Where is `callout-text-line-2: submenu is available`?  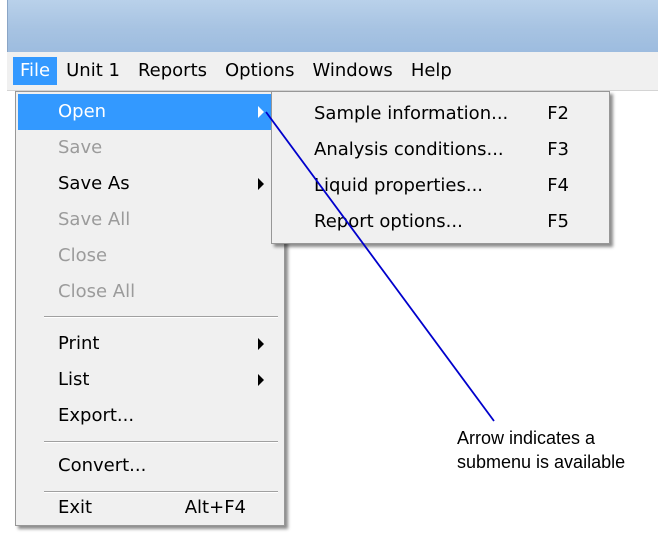 callout-text-line-2: submenu is available is located at coordinates (541, 462).